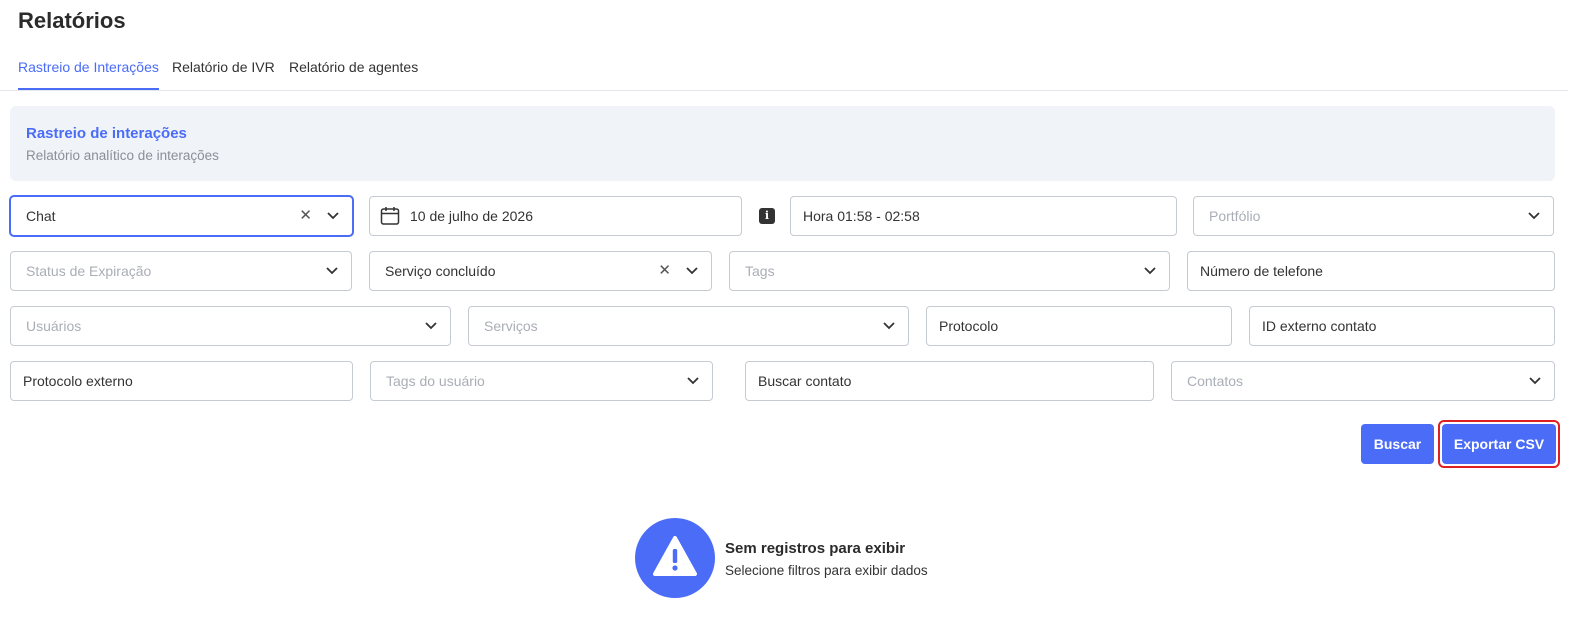 The height and width of the screenshot is (627, 1595). What do you see at coordinates (88, 70) in the screenshot?
I see `tab-interaction-tracking: Rastreio de Interações` at bounding box center [88, 70].